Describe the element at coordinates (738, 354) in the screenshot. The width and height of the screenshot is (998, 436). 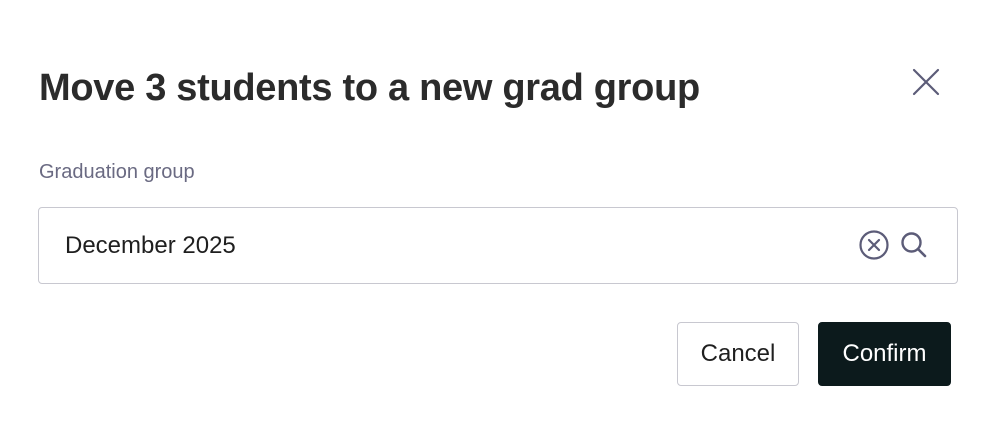
I see `cancel-button: Cancel` at that location.